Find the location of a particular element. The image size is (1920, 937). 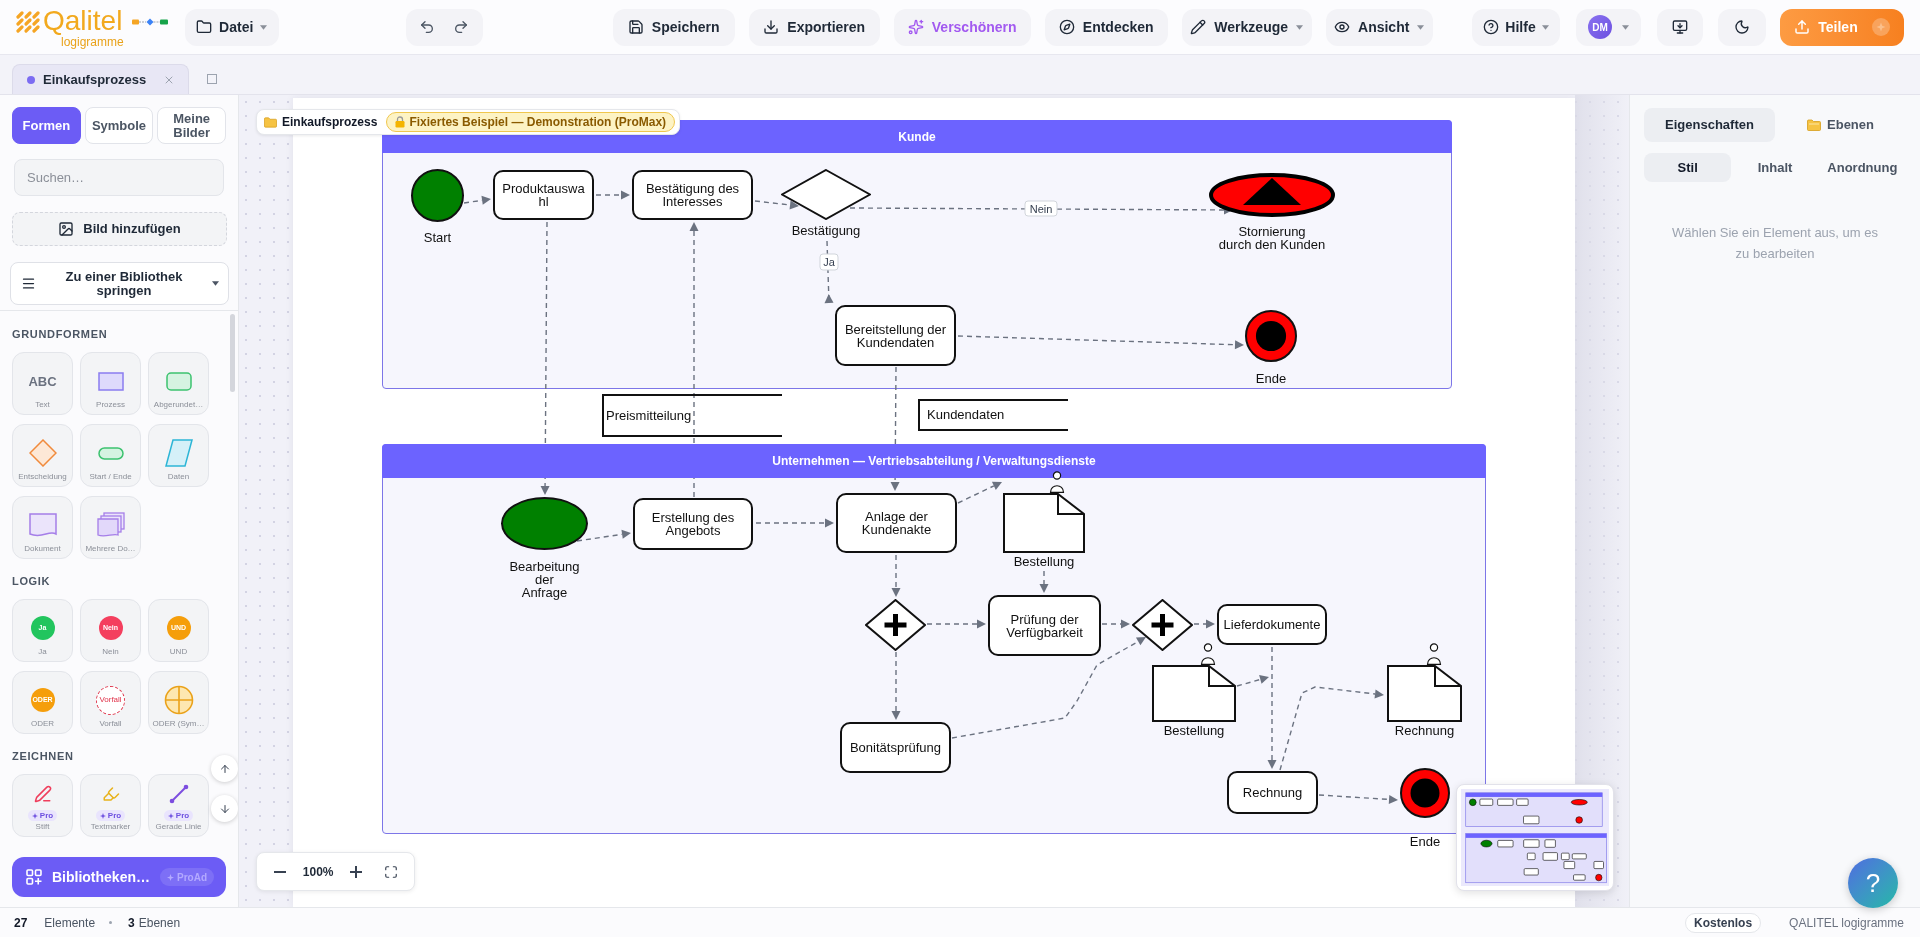

node-label: Stornierung durch den Kunden is located at coordinates (1272, 238).